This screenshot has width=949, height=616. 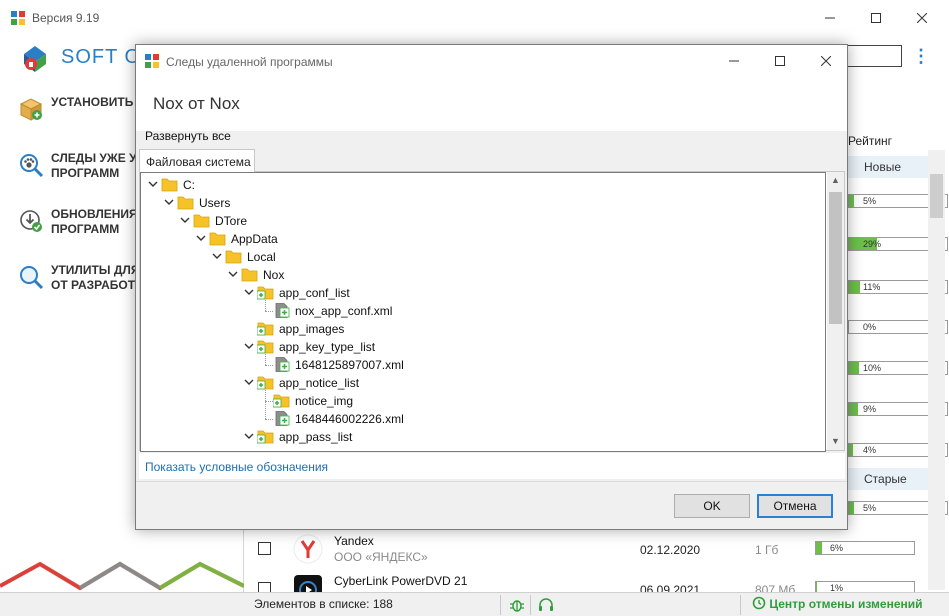 I want to click on scroll-down-arrow-icon: ▼, so click(x=835, y=441).